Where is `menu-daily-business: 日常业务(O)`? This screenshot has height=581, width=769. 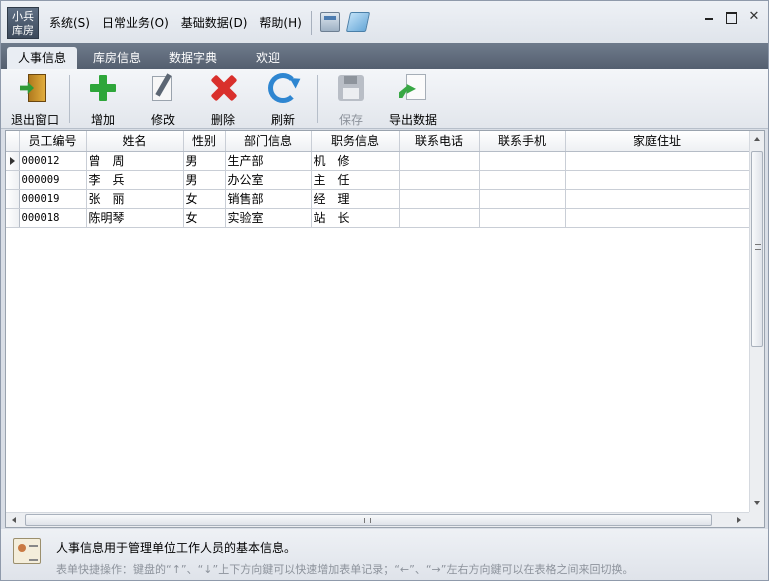 menu-daily-business: 日常业务(O) is located at coordinates (135, 22).